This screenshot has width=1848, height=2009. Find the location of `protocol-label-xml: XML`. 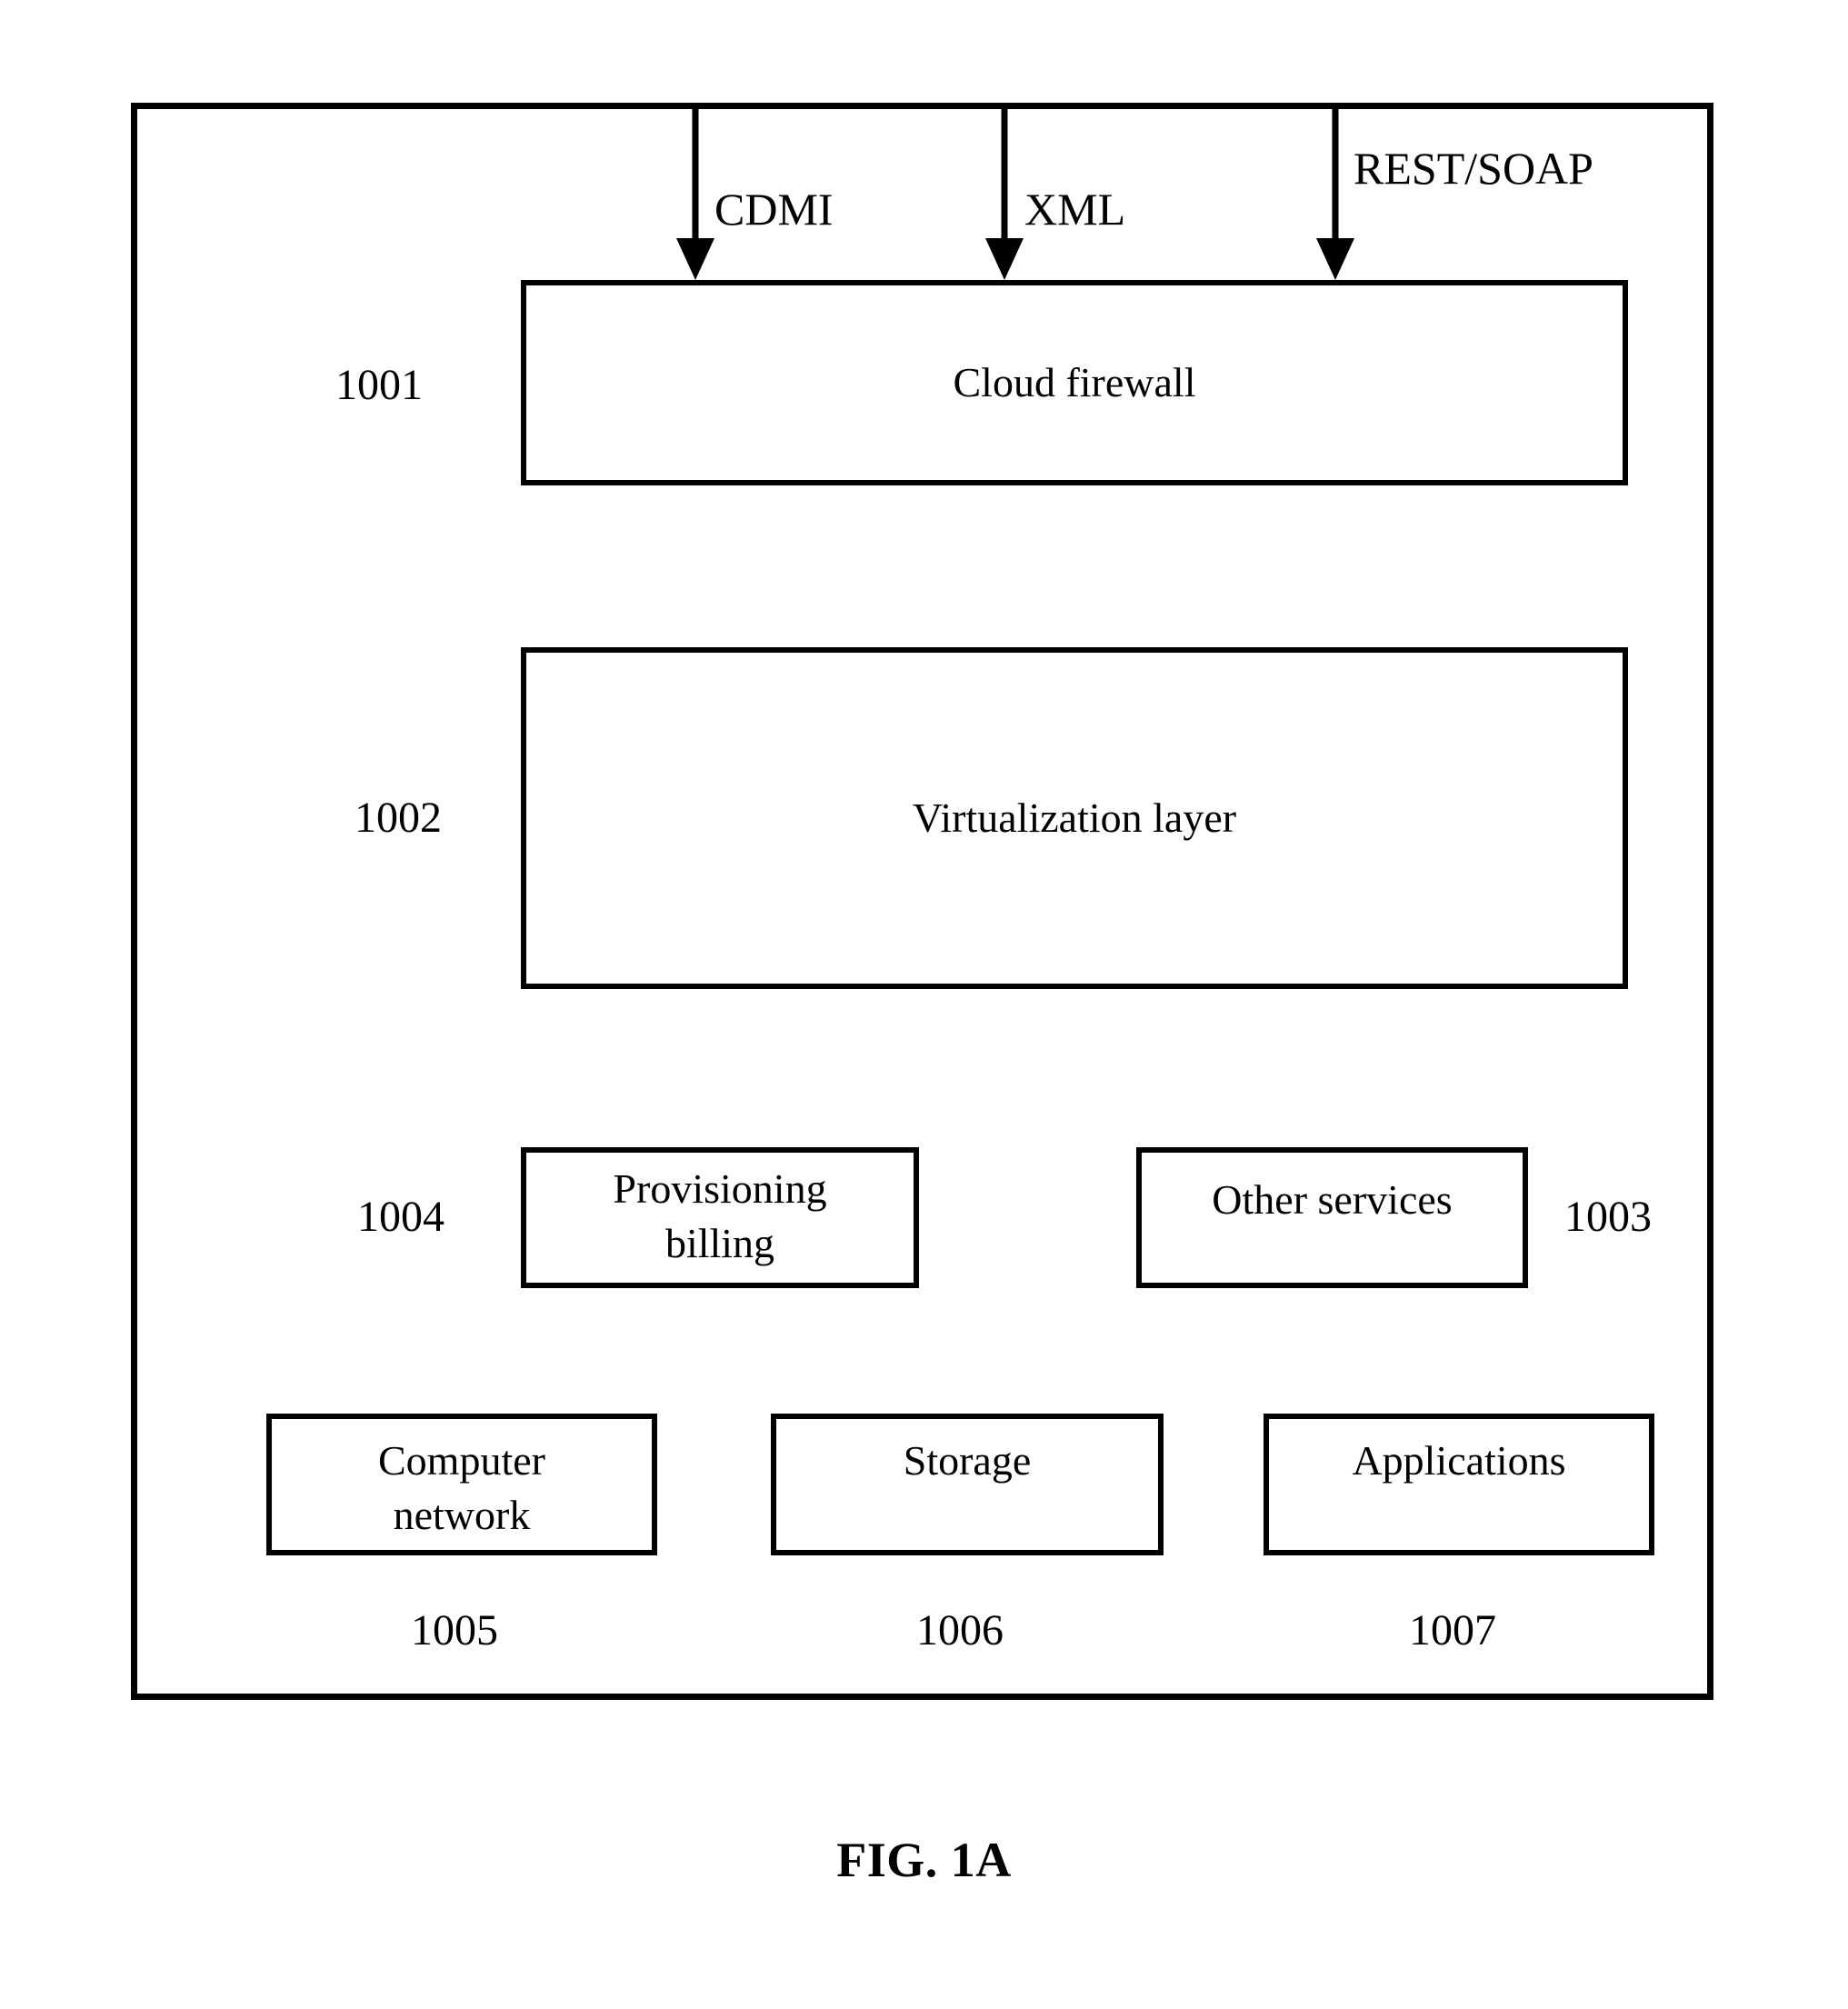

protocol-label-xml: XML is located at coordinates (1075, 209).